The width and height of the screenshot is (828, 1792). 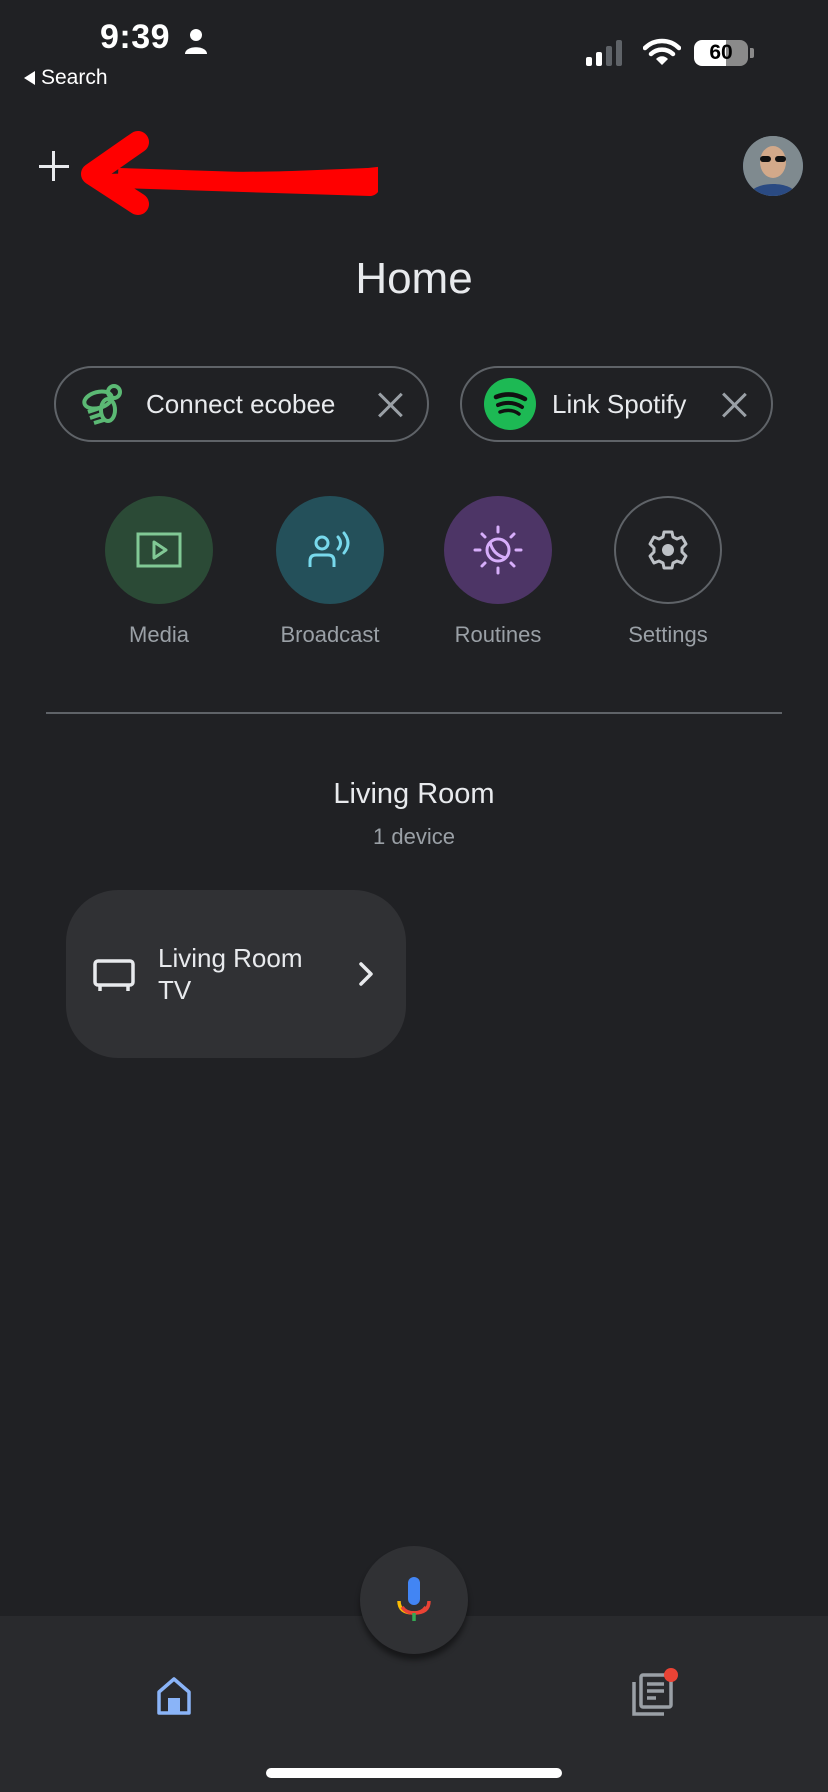 I want to click on link-spotify-chip: Link Spotify, so click(x=616, y=404).